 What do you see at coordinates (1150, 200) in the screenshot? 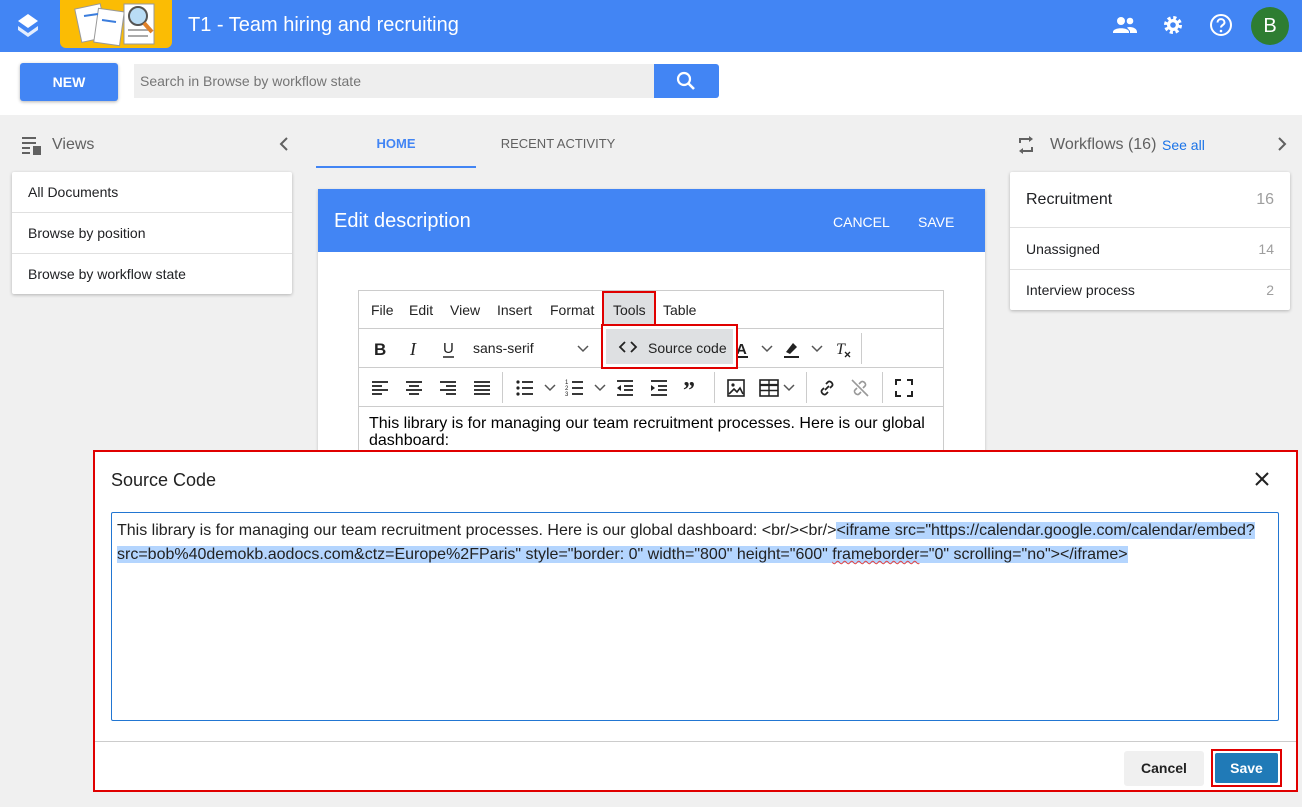
I see `workflow-recruitment: Recruitment 16` at bounding box center [1150, 200].